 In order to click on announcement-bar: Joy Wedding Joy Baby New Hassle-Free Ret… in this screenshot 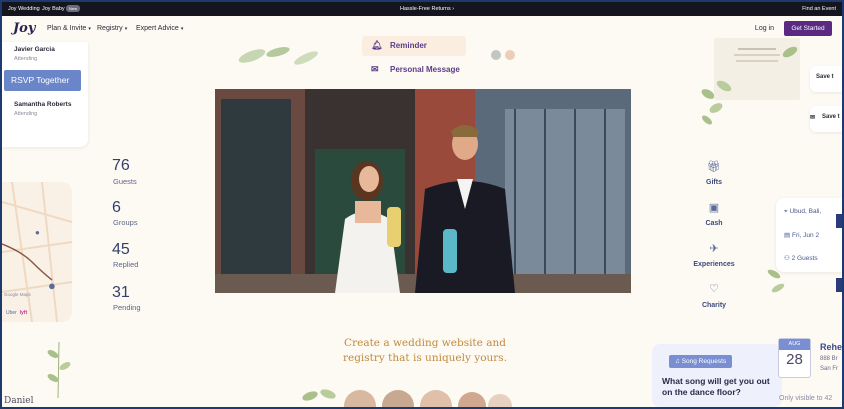, I will do `click(422, 9)`.